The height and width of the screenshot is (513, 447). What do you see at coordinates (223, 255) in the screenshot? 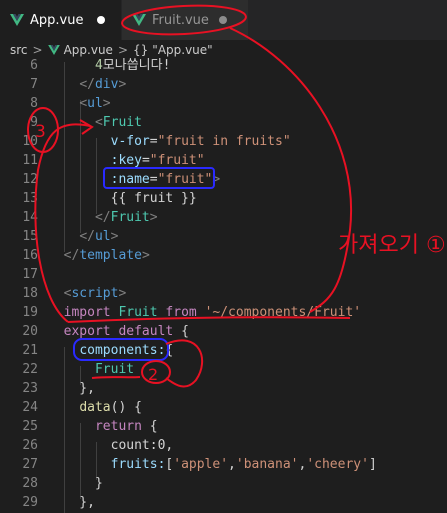
I see `code-line: 16 </template>` at bounding box center [223, 255].